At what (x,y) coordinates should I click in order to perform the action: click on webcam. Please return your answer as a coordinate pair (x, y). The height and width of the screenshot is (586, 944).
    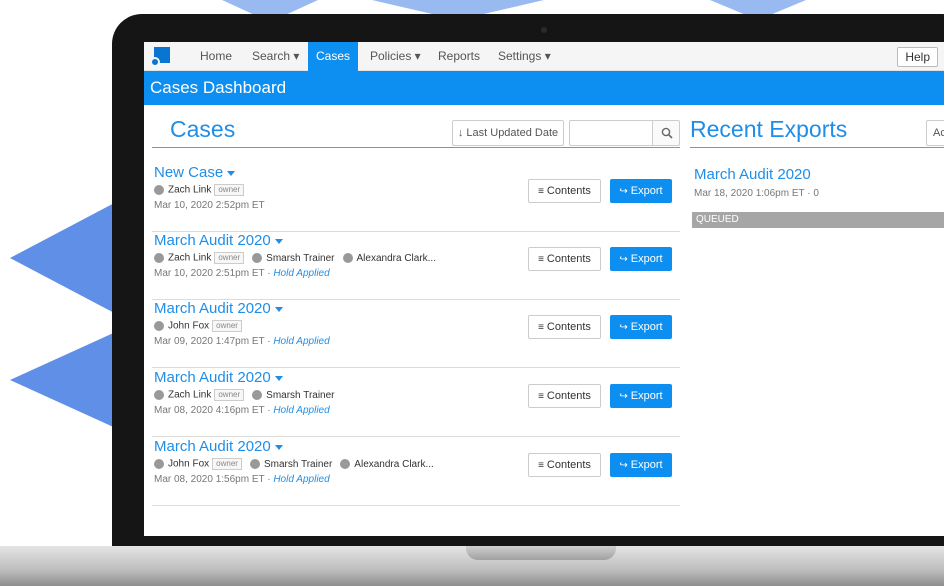
    Looking at the image, I should click on (544, 30).